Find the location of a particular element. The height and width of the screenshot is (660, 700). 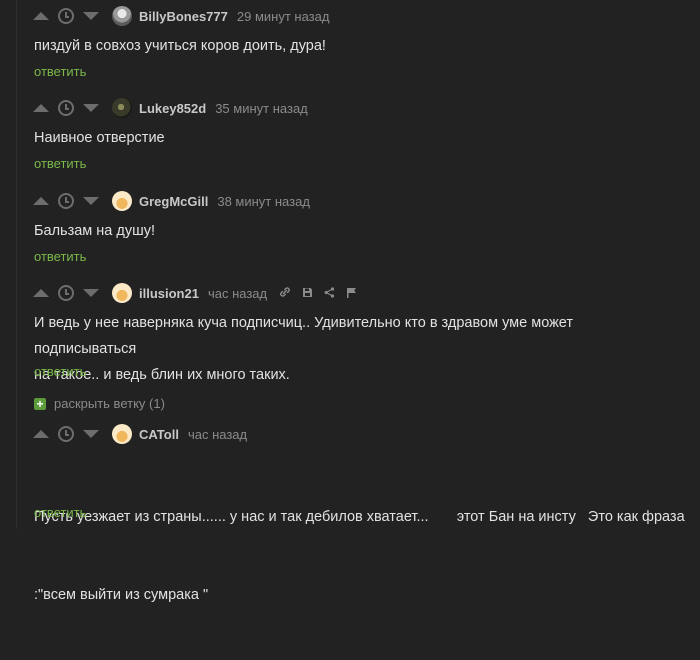

comment-header: BillyBones777 29 минут назад is located at coordinates (181, 16).